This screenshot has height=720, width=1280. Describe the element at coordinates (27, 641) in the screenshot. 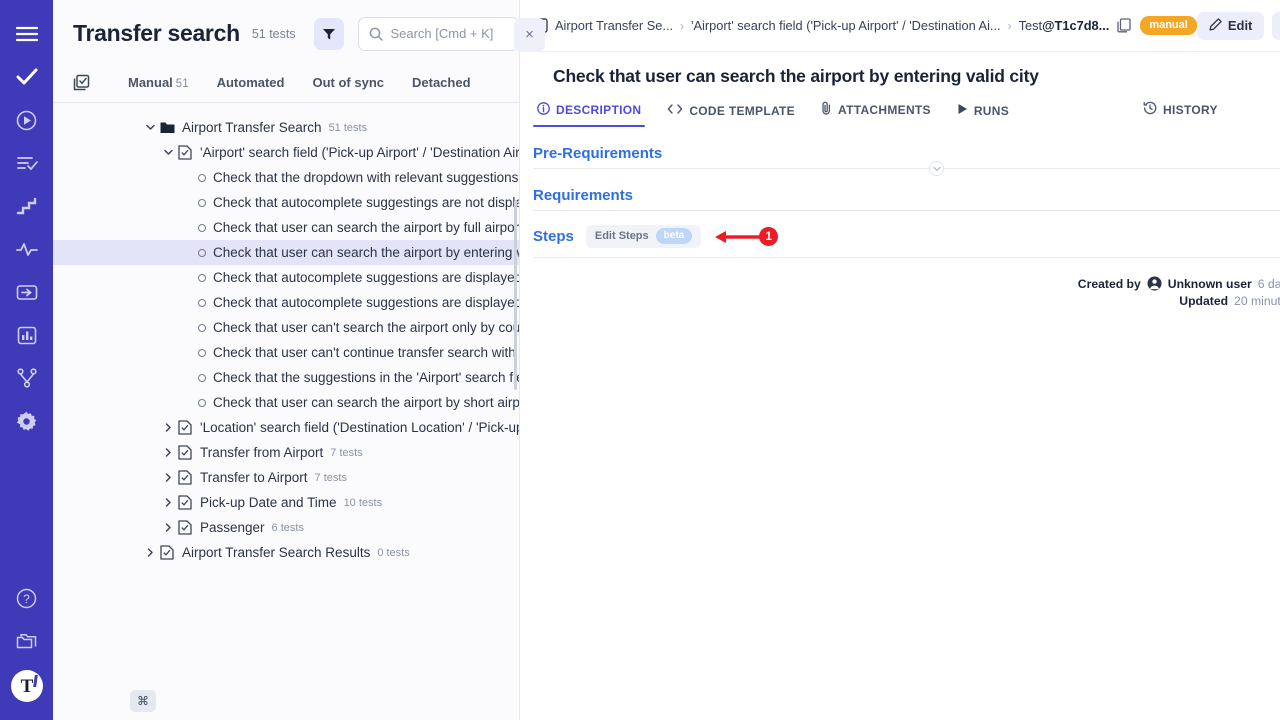

I see `folders-icon` at that location.